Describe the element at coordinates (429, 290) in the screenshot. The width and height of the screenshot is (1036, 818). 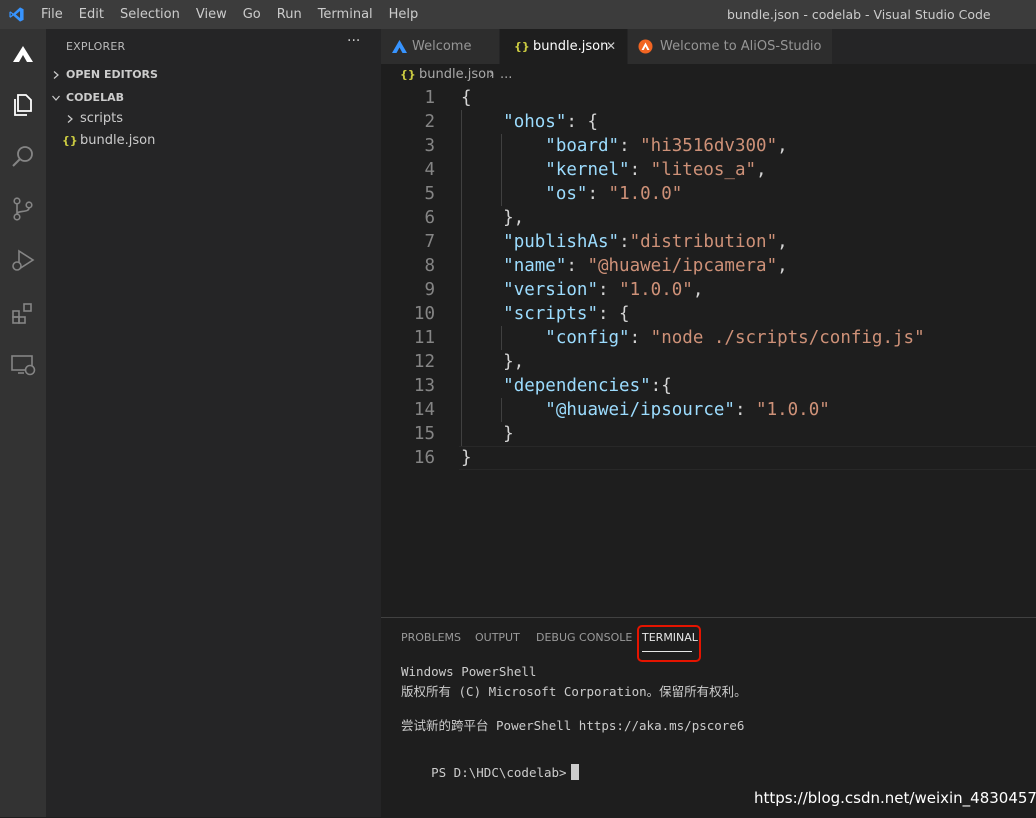
I see `line-number: 9` at that location.